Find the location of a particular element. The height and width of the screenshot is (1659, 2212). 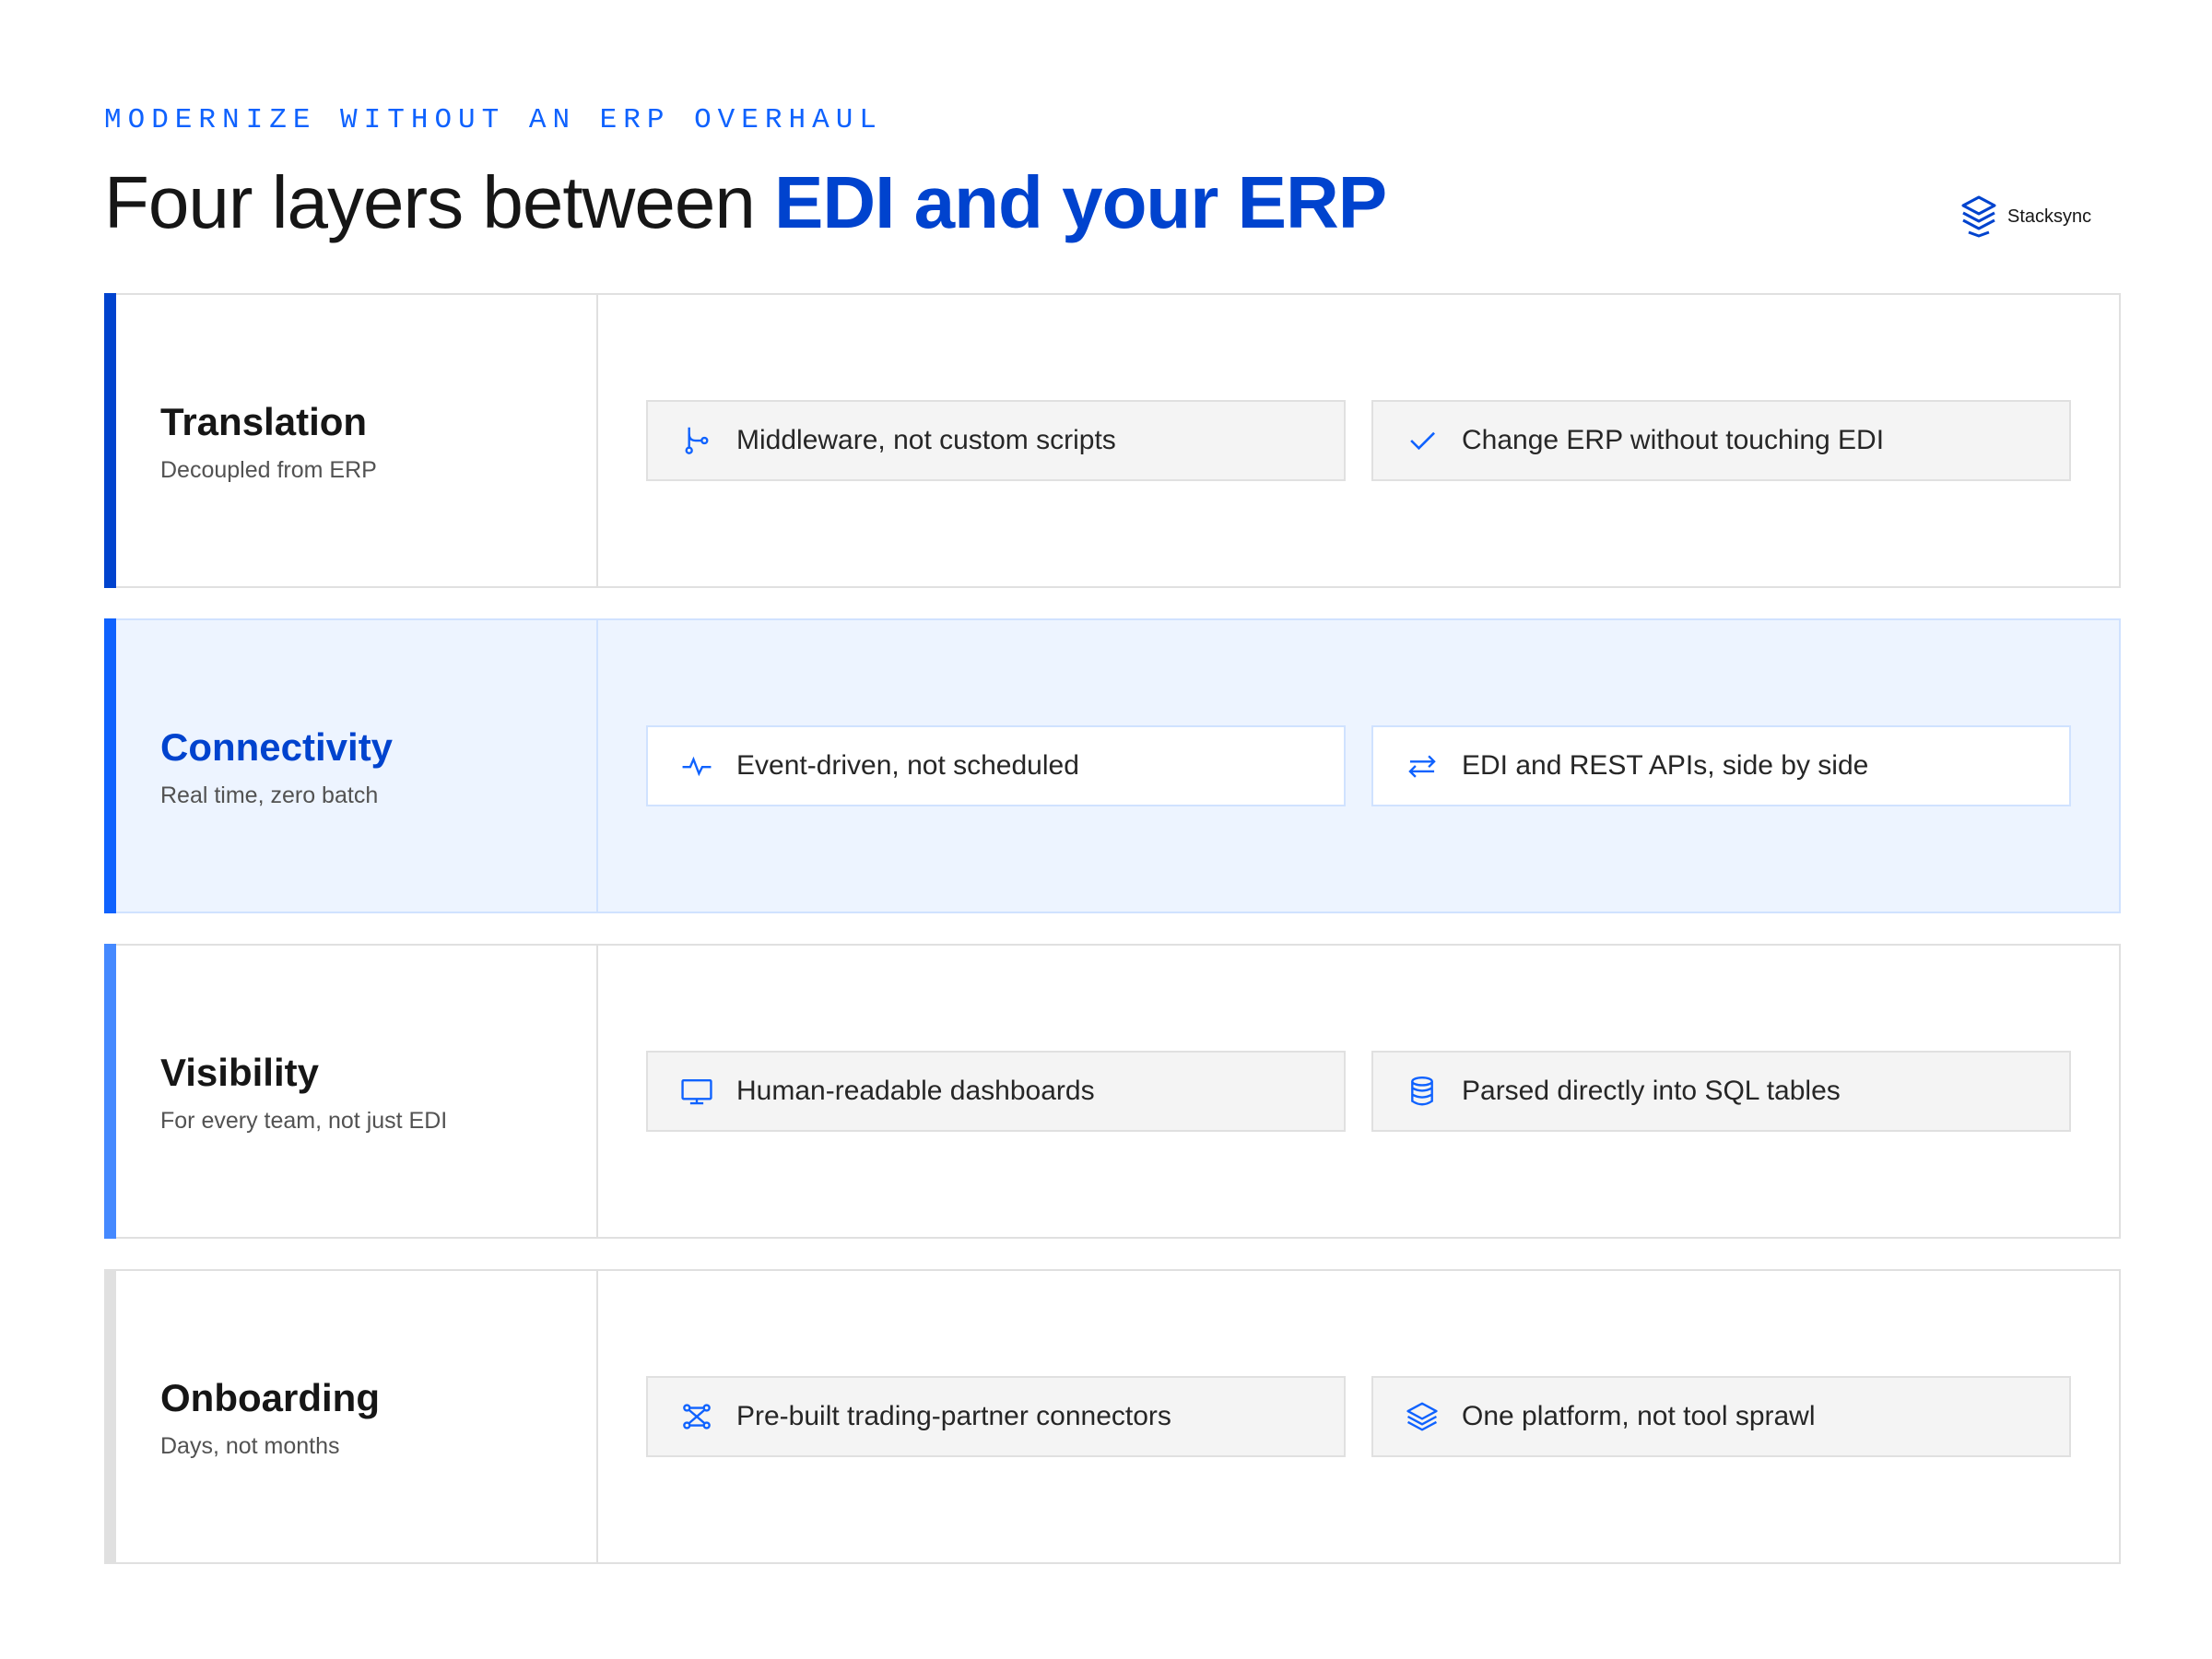

feature-card: Human-readable dashboards is located at coordinates (996, 1091).